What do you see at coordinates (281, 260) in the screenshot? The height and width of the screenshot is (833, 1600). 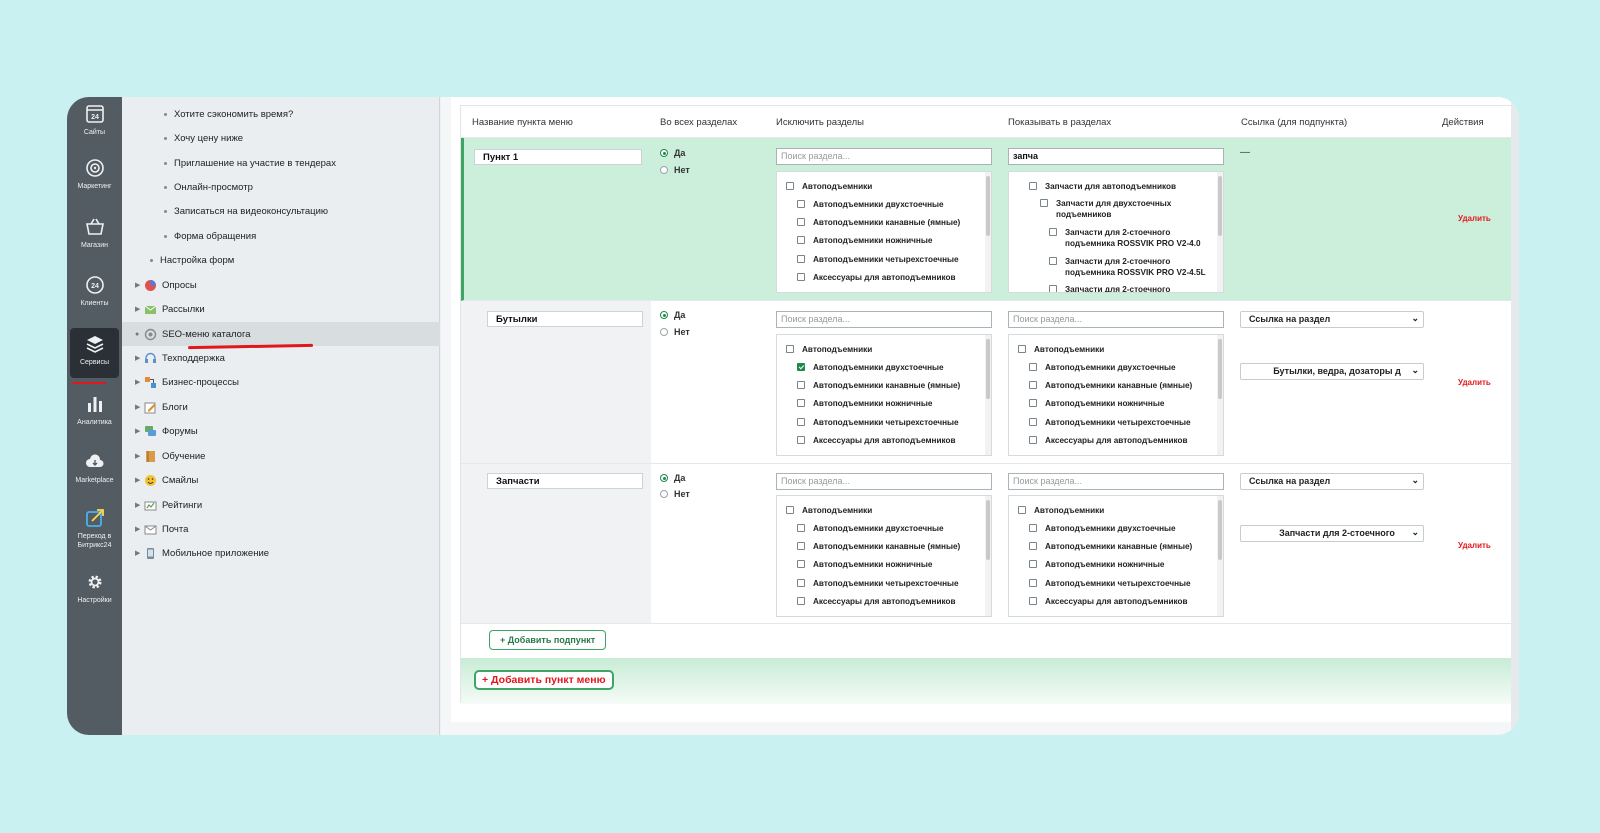 I see `tree-item-form-settings: Настройка форм` at bounding box center [281, 260].